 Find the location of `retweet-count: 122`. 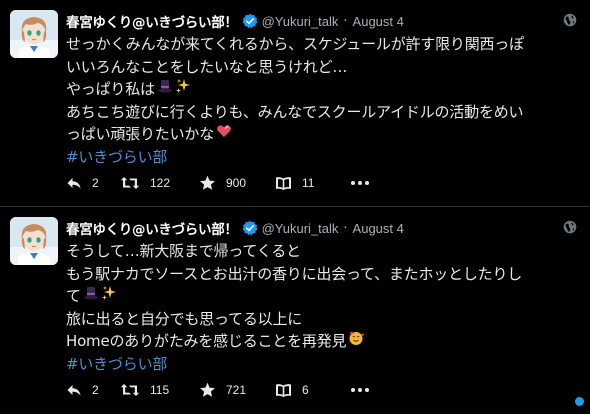

retweet-count: 122 is located at coordinates (160, 183).